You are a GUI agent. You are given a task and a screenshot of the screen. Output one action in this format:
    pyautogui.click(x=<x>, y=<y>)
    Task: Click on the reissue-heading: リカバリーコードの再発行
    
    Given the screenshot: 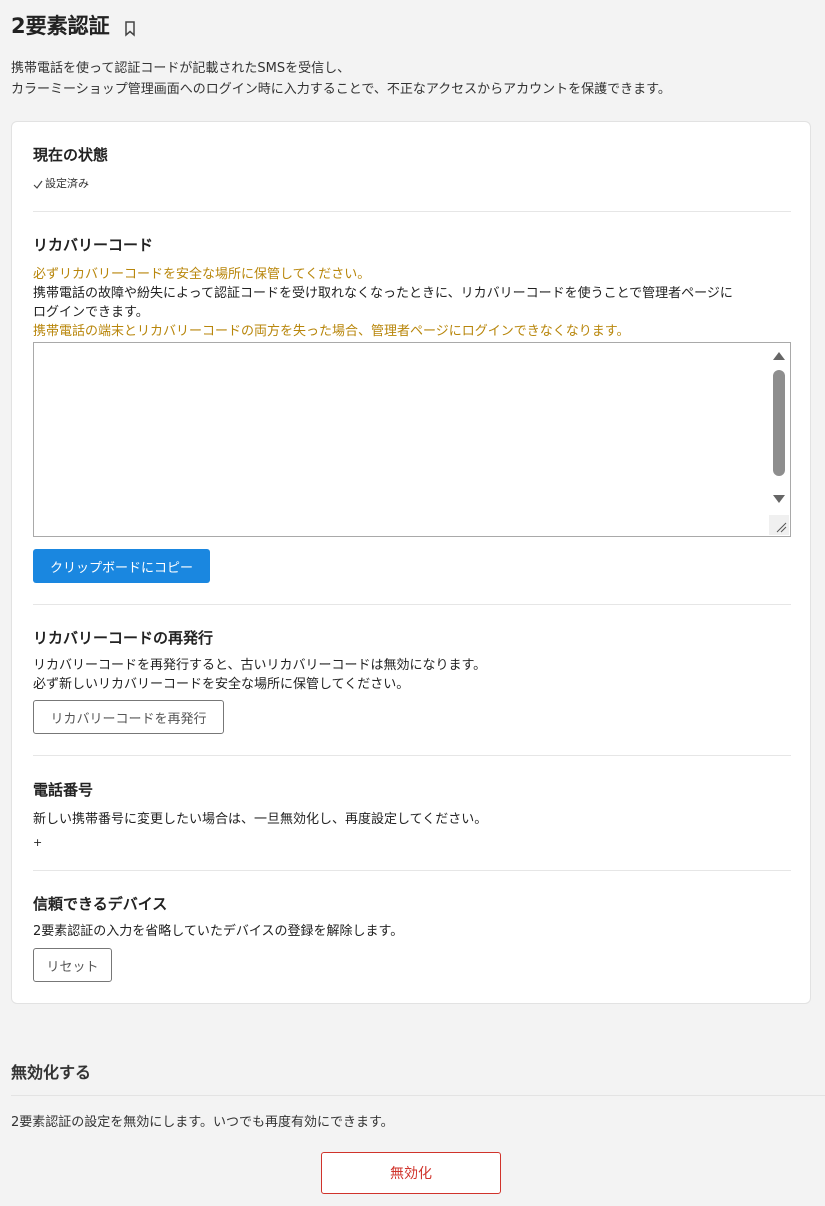 What is the action you would take?
    pyautogui.click(x=123, y=638)
    